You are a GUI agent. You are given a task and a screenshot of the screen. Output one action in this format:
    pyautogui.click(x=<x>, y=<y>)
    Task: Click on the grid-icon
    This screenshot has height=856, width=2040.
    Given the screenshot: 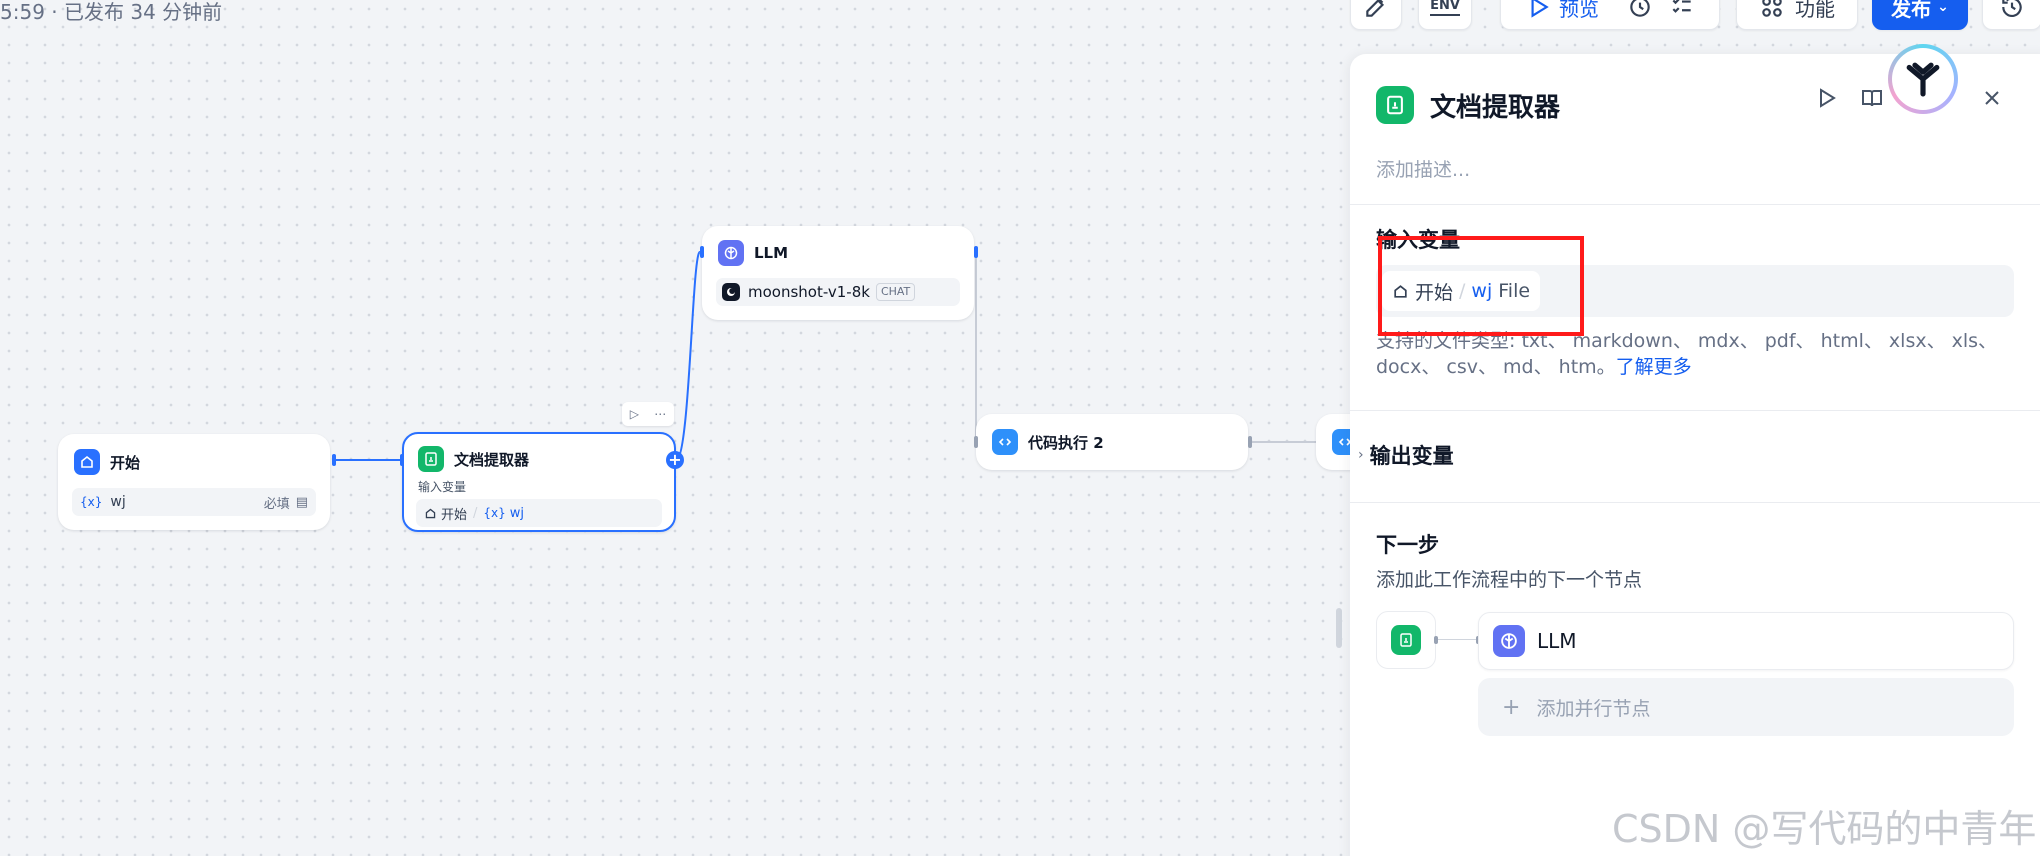 What is the action you would take?
    pyautogui.click(x=1772, y=8)
    